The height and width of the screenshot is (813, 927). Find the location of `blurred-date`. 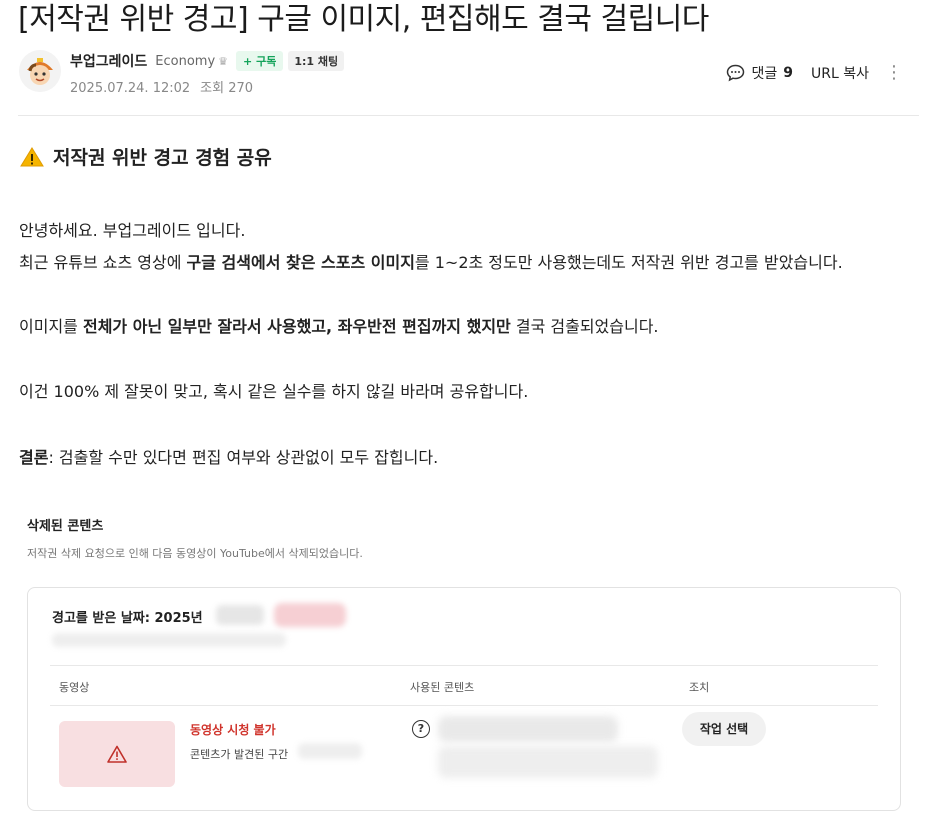

blurred-date is located at coordinates (240, 615).